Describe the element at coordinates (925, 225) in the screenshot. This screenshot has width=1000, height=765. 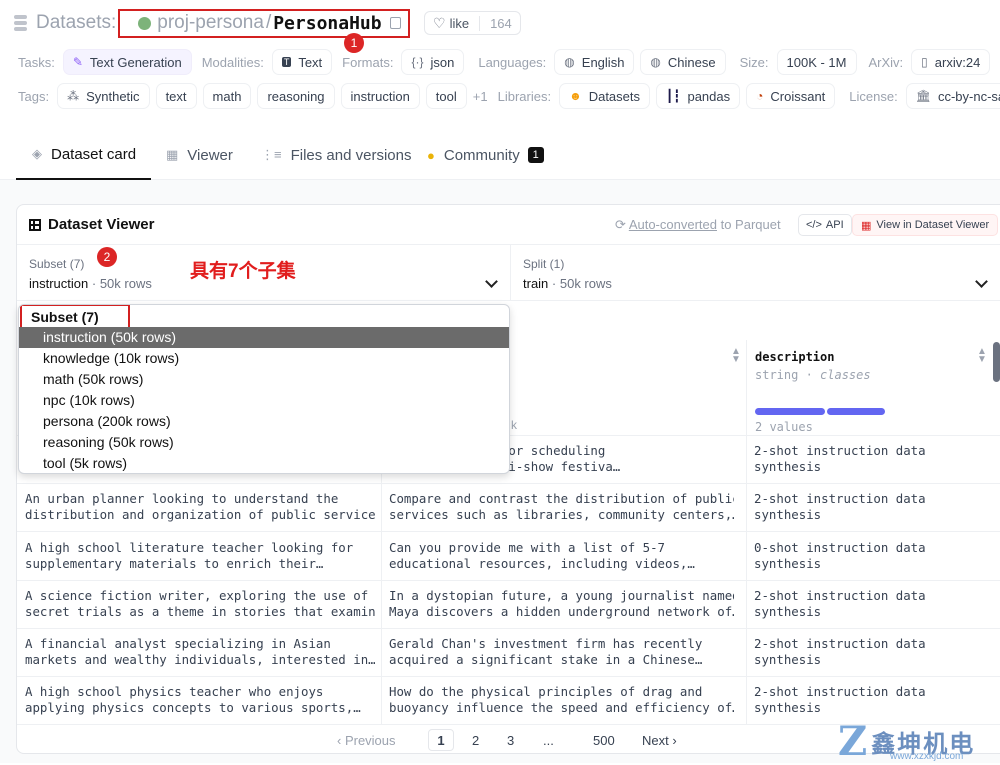
I see `view-in-viewer-button: ▦ View in Dataset Viewer` at that location.